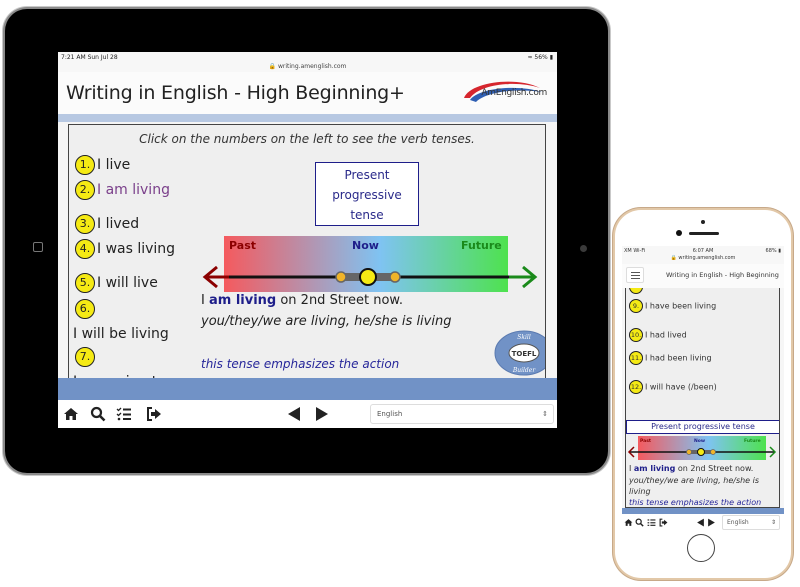 Image resolution: width=800 pixels, height=587 pixels. I want to click on battery-percent: 56%, so click(541, 57).